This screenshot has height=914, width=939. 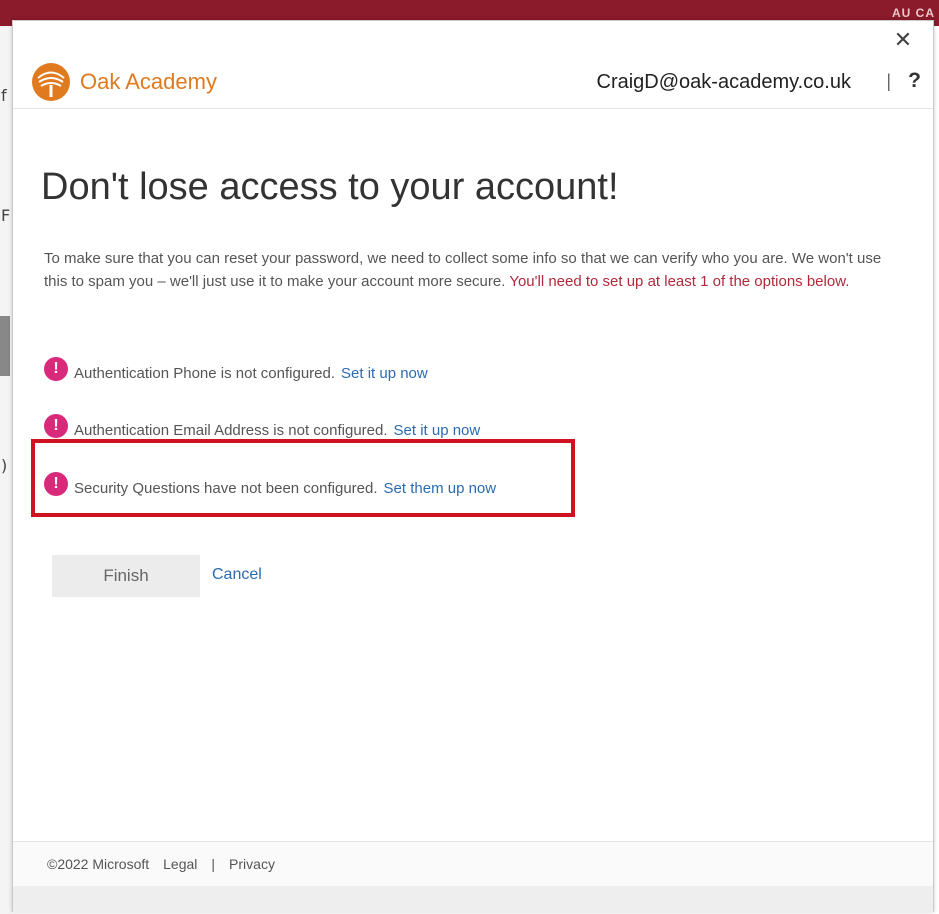 I want to click on close-icon: ✕, so click(x=903, y=41).